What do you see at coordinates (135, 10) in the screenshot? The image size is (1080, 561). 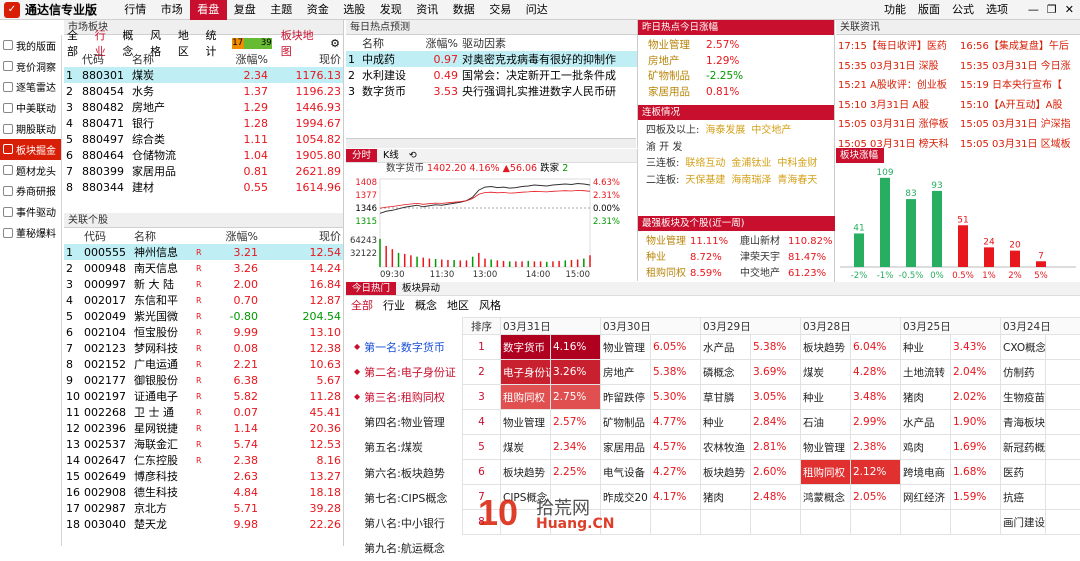 I see `menu-item: 行情` at bounding box center [135, 10].